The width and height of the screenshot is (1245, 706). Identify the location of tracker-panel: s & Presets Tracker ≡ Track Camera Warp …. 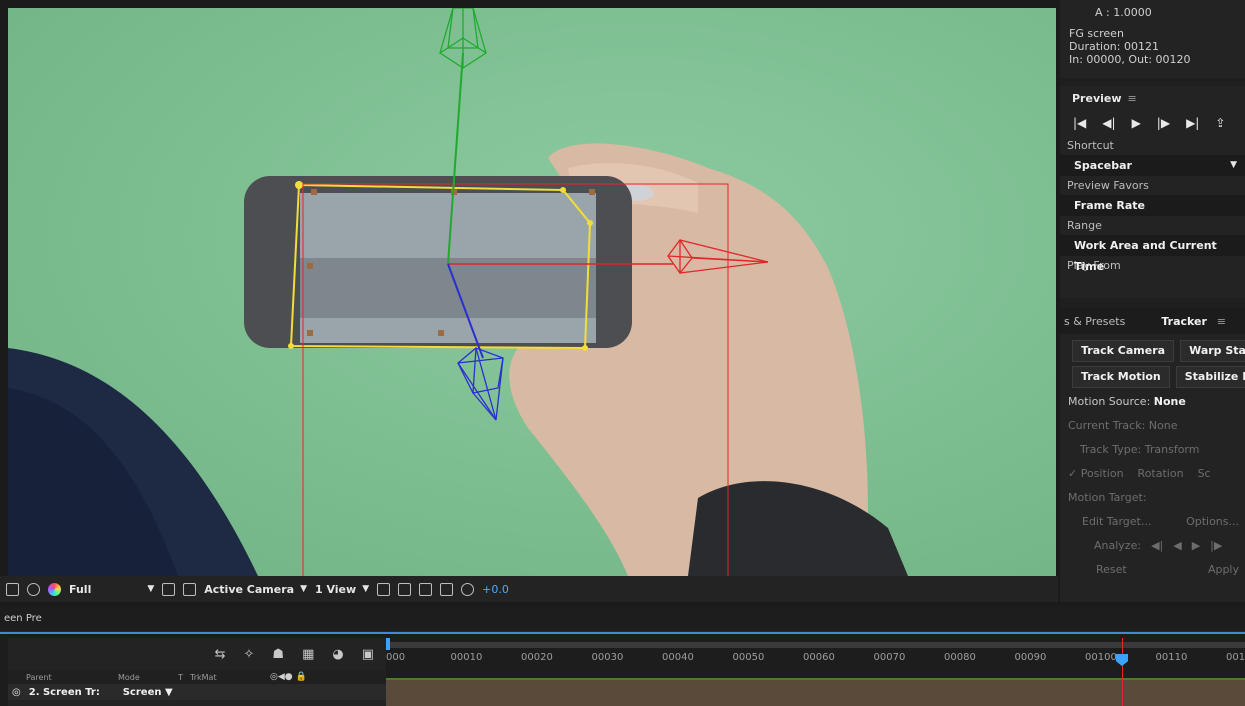
(1152, 455).